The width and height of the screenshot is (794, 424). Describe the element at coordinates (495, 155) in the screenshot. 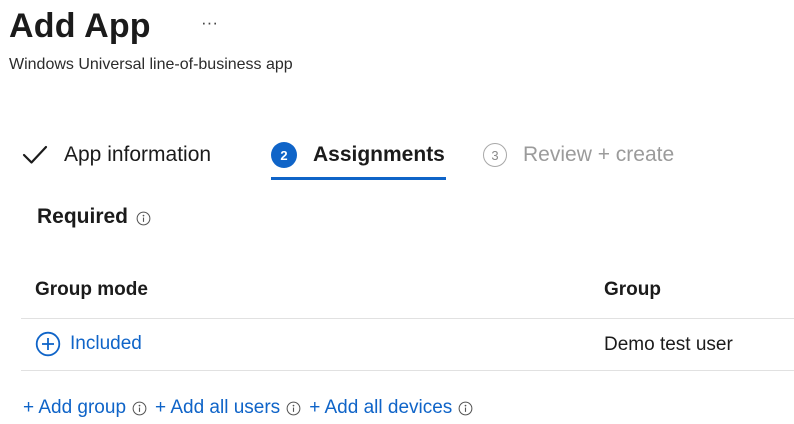

I see `step-number-badge: 3` at that location.